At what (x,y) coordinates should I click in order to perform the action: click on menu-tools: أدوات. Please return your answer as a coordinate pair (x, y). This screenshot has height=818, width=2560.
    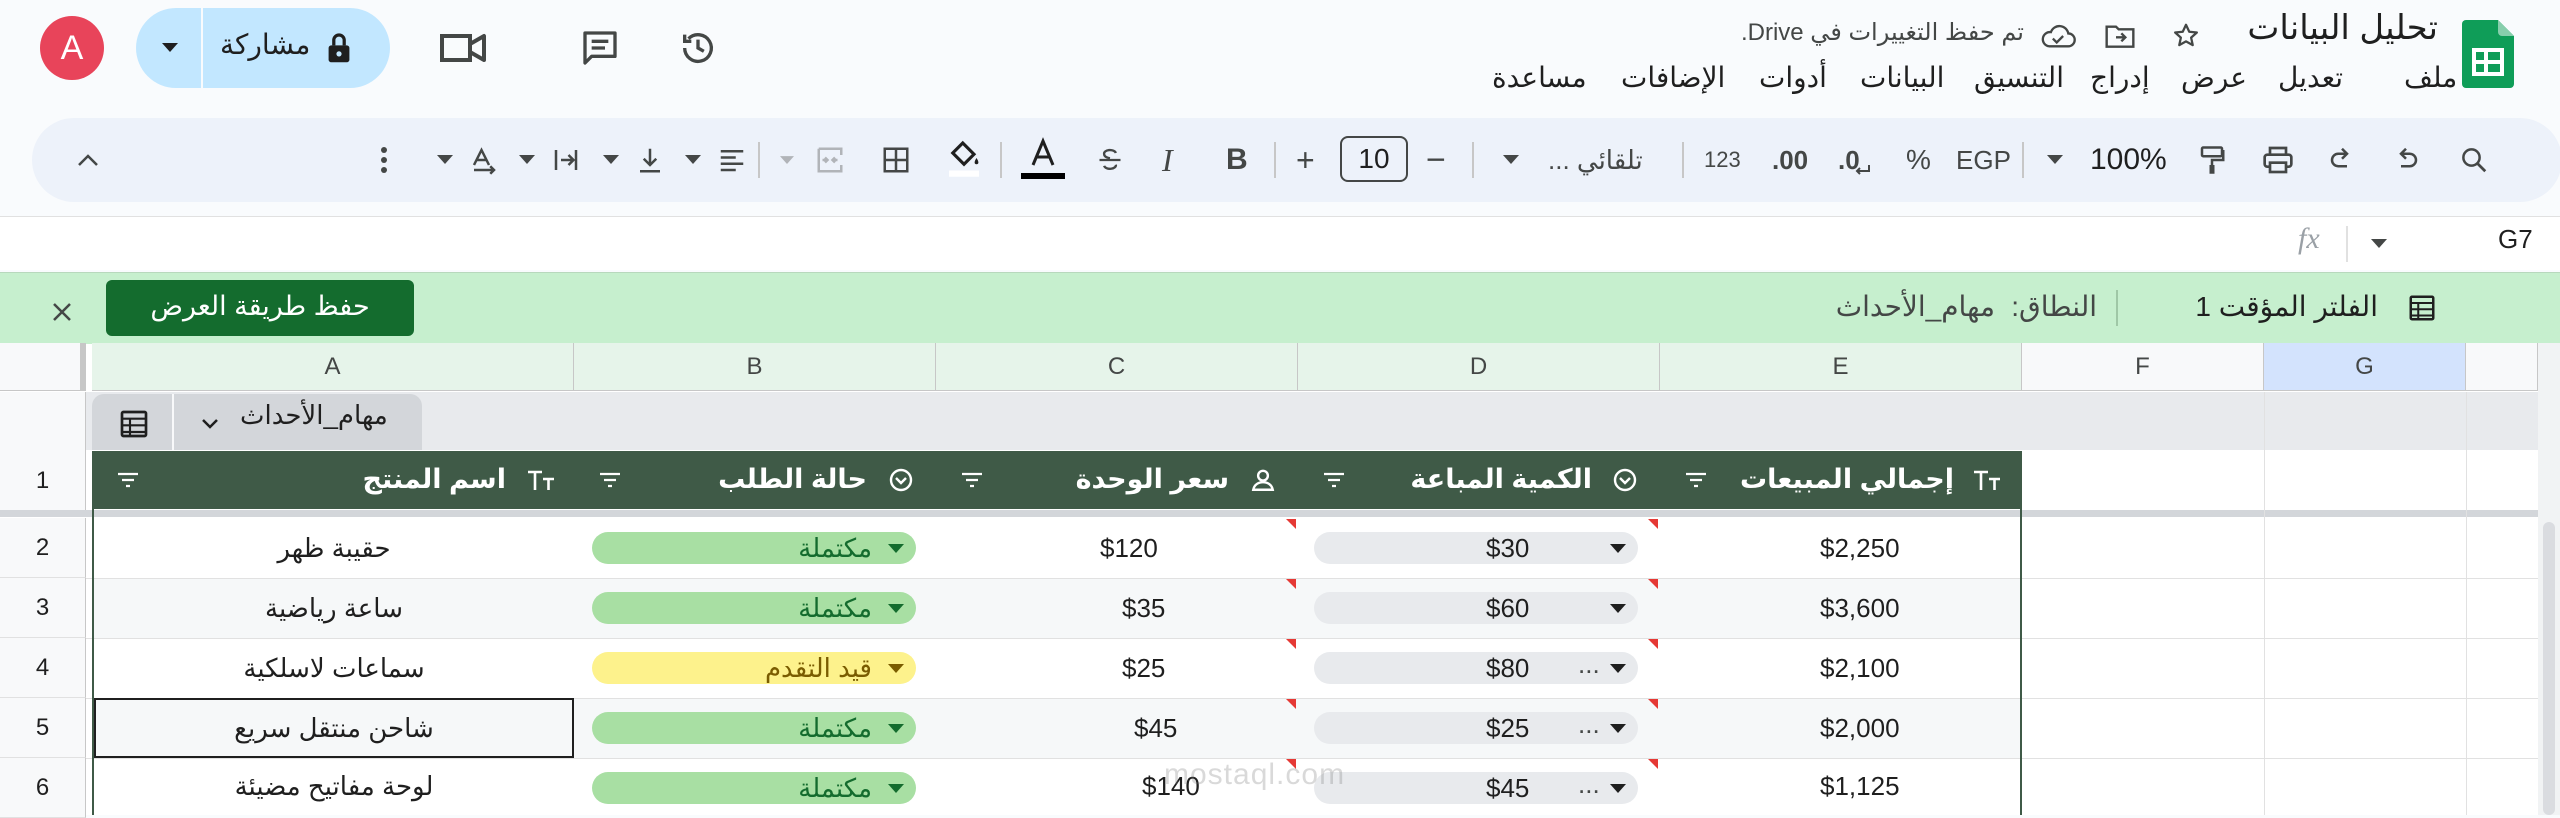
    Looking at the image, I should click on (1793, 78).